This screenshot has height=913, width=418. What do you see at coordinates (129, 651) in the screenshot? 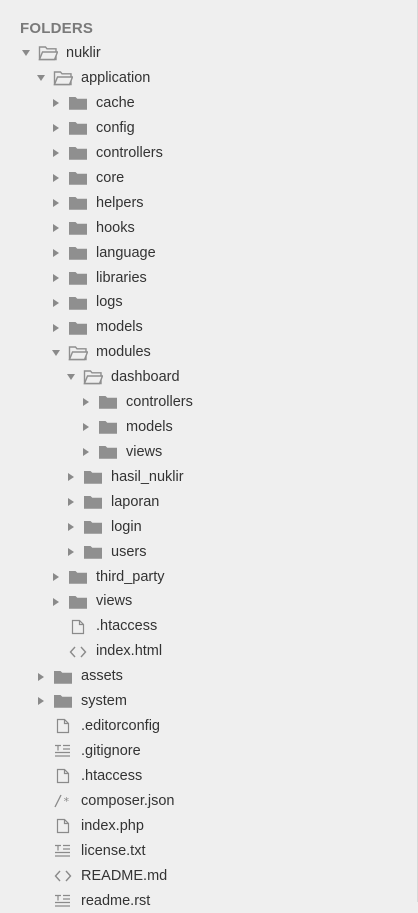
I see `tree-item-label: index.html` at bounding box center [129, 651].